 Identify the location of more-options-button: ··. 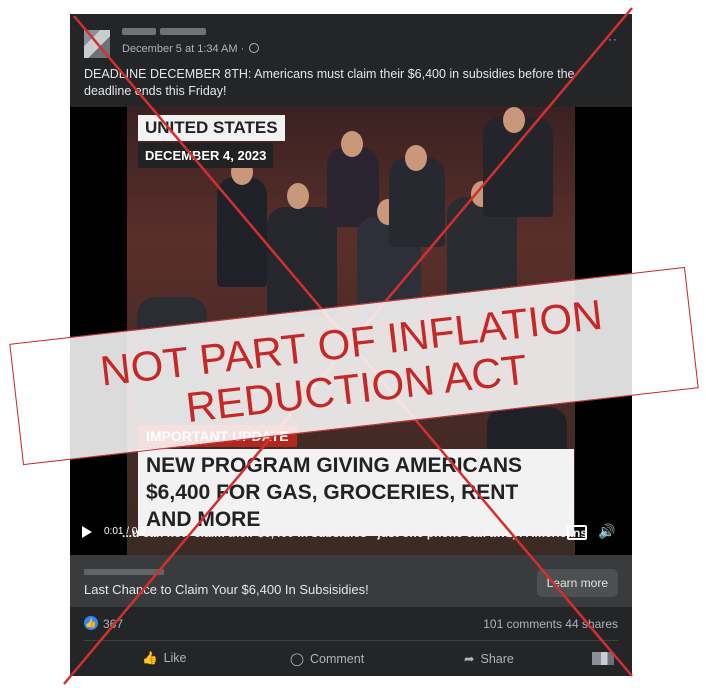
(613, 39).